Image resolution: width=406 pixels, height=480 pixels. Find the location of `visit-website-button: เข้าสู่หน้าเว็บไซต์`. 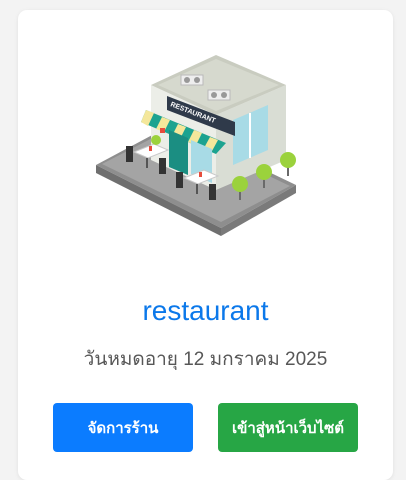

visit-website-button: เข้าสู่หน้าเว็บไซต์ is located at coordinates (288, 427).